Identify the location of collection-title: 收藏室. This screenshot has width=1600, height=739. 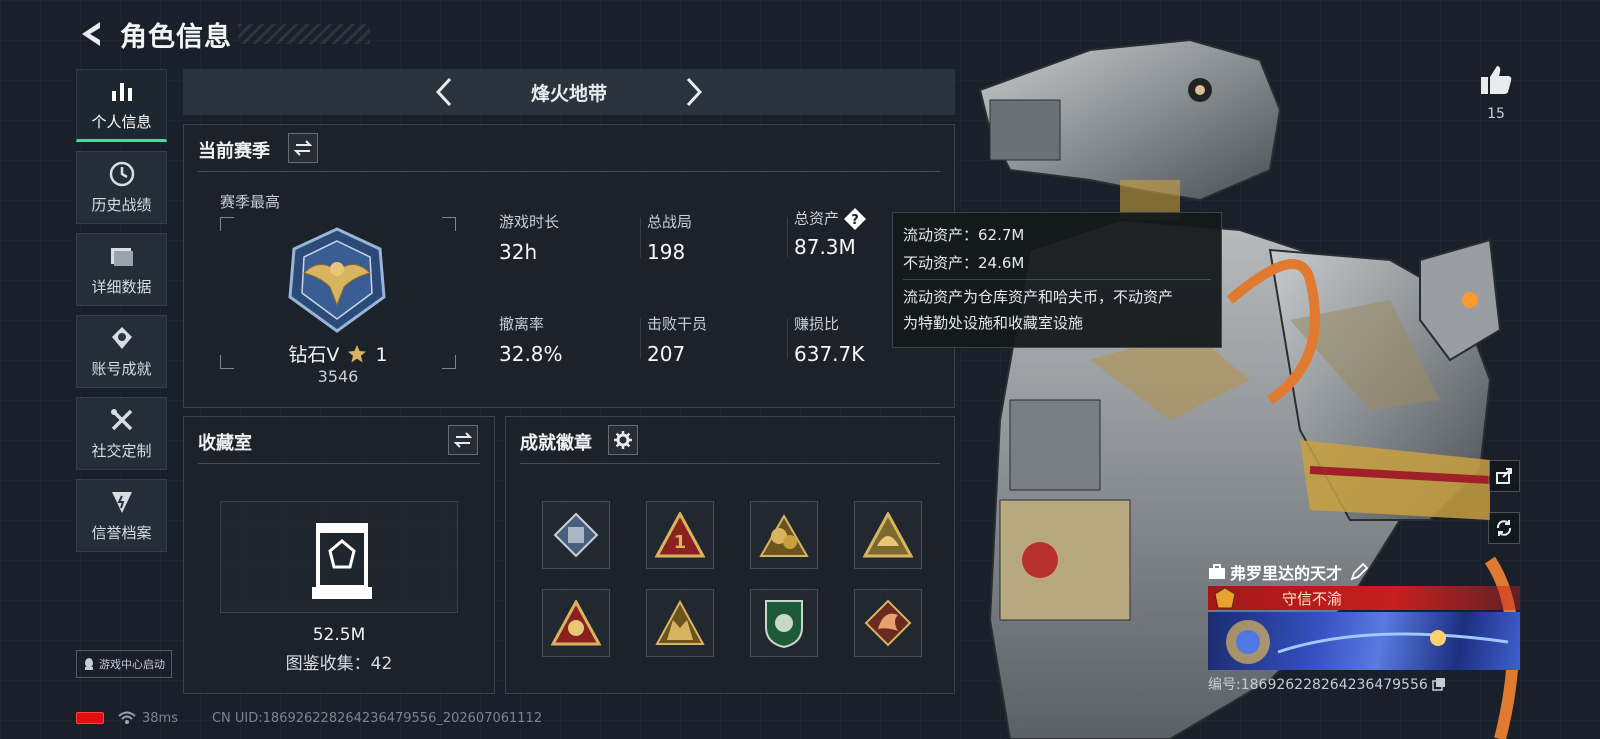
(225, 443).